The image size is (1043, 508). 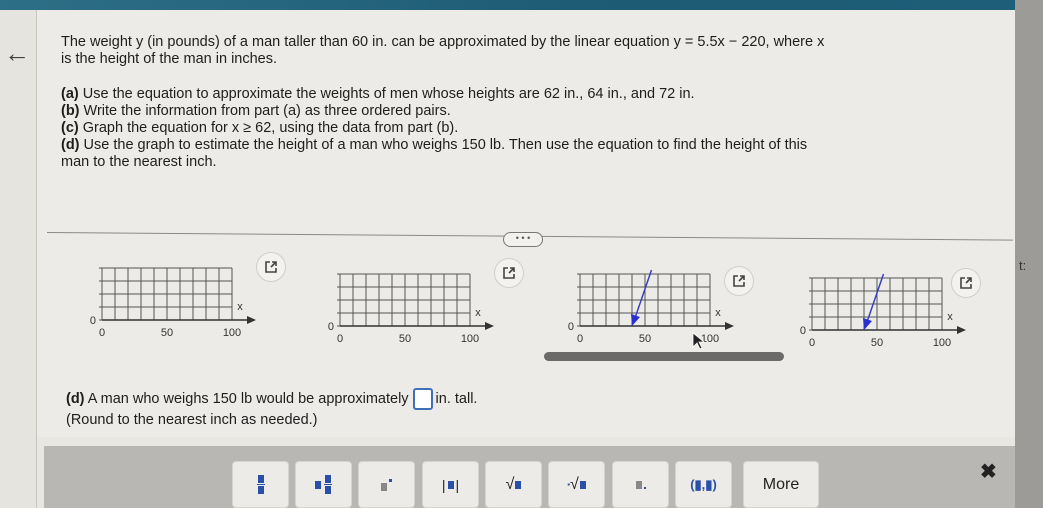 What do you see at coordinates (664, 356) in the screenshot?
I see `scrollbar-thumb` at bounding box center [664, 356].